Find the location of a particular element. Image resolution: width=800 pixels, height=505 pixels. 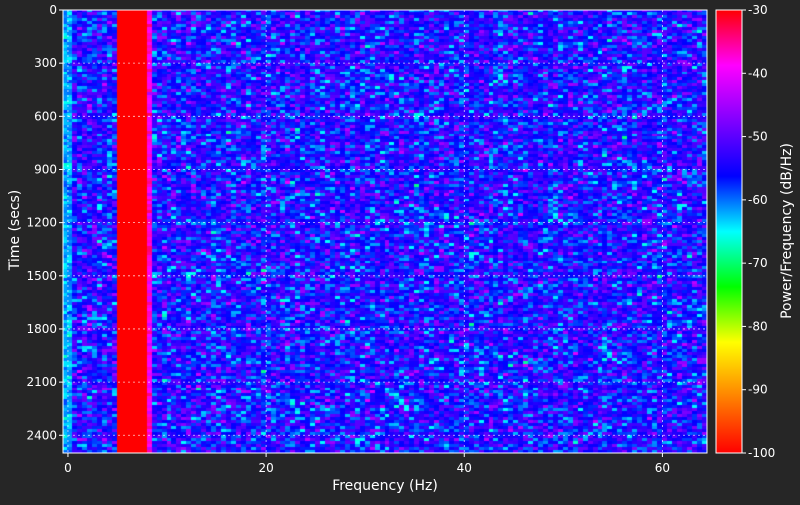

colorbar-tick-label: -30 is located at coordinates (758, 10).